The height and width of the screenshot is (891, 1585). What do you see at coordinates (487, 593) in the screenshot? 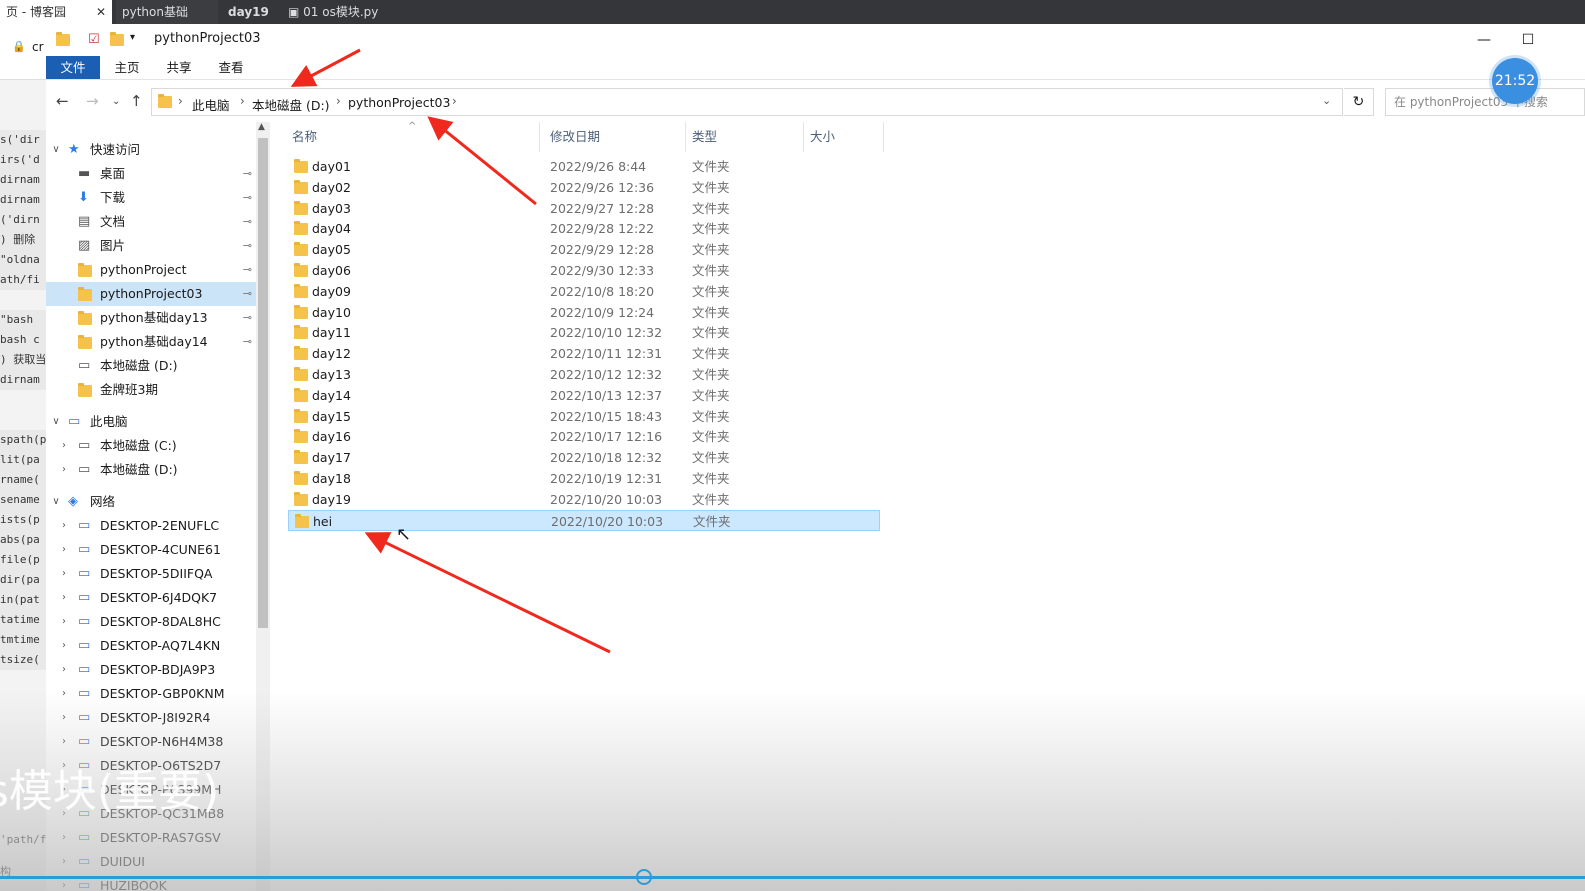
I see `arrow-to-new-folder` at bounding box center [487, 593].